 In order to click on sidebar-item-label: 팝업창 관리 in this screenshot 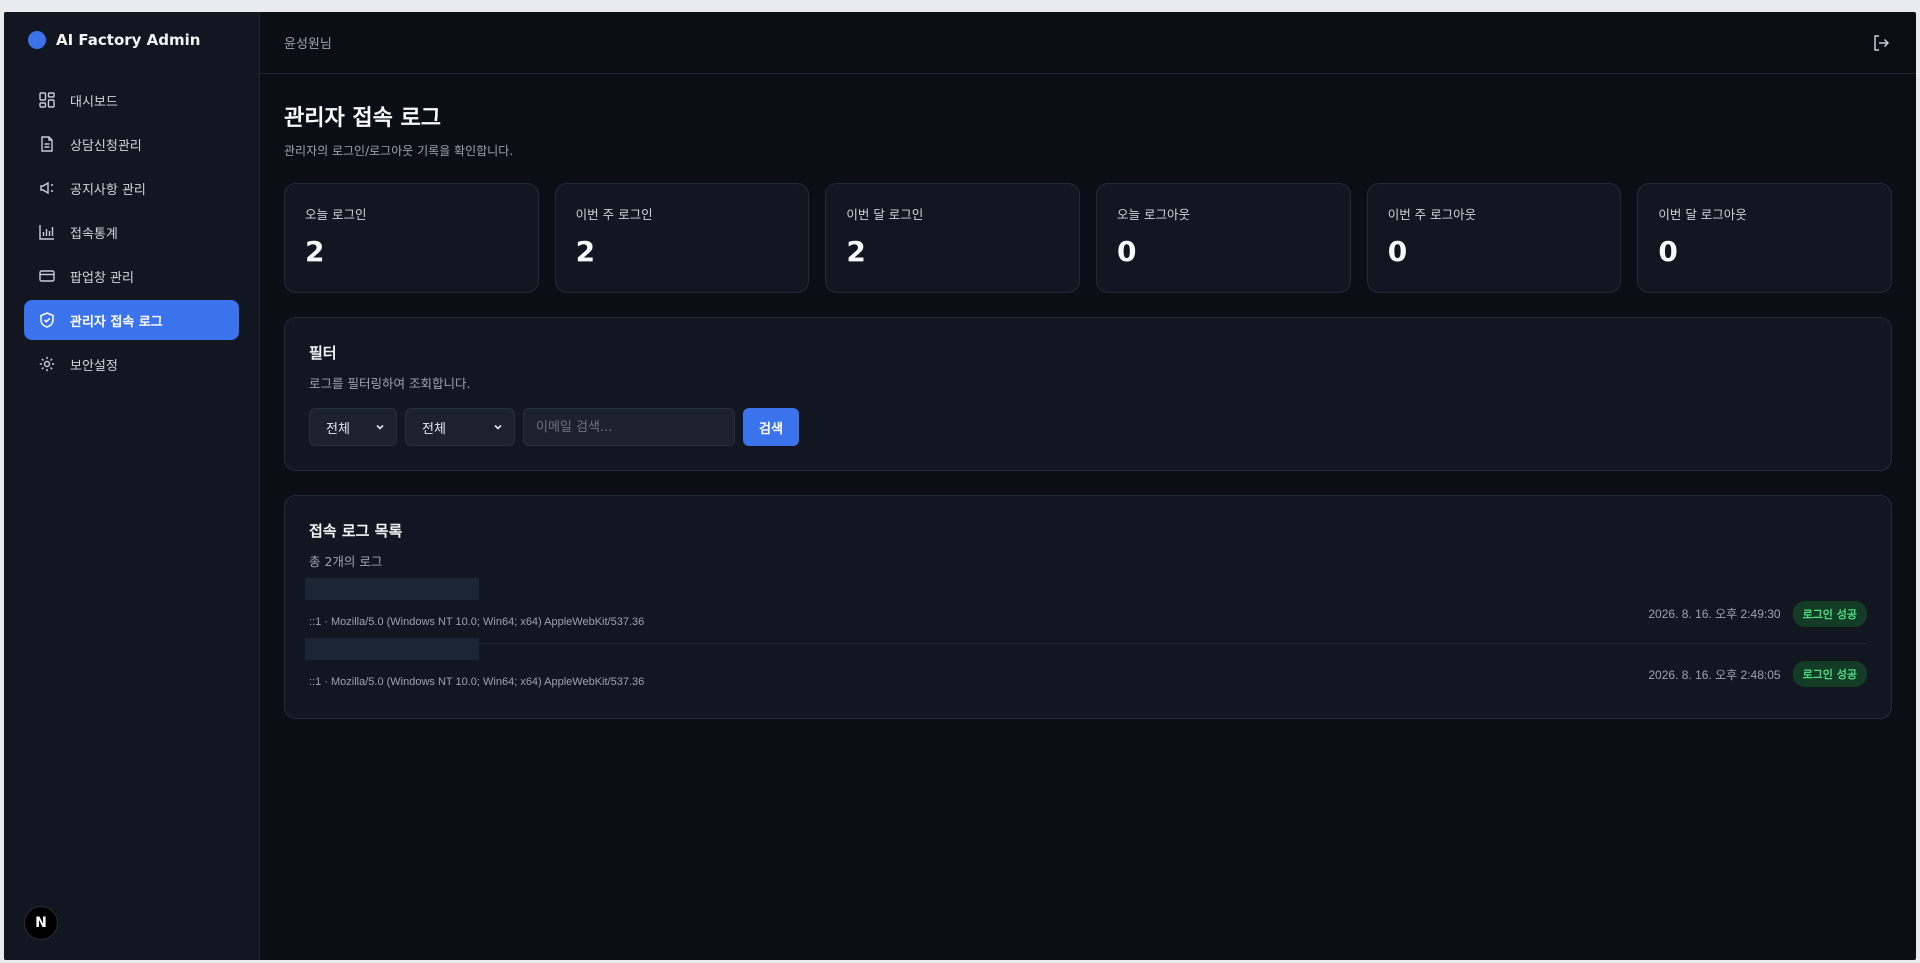, I will do `click(102, 278)`.